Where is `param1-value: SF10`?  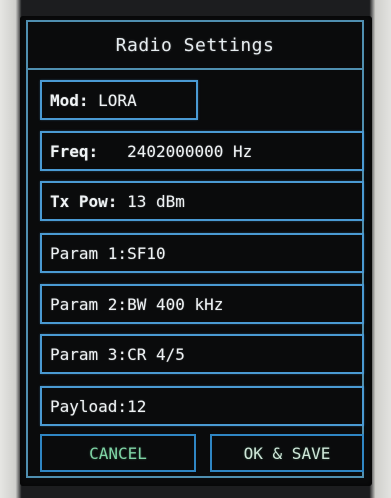 param1-value: SF10 is located at coordinates (146, 253).